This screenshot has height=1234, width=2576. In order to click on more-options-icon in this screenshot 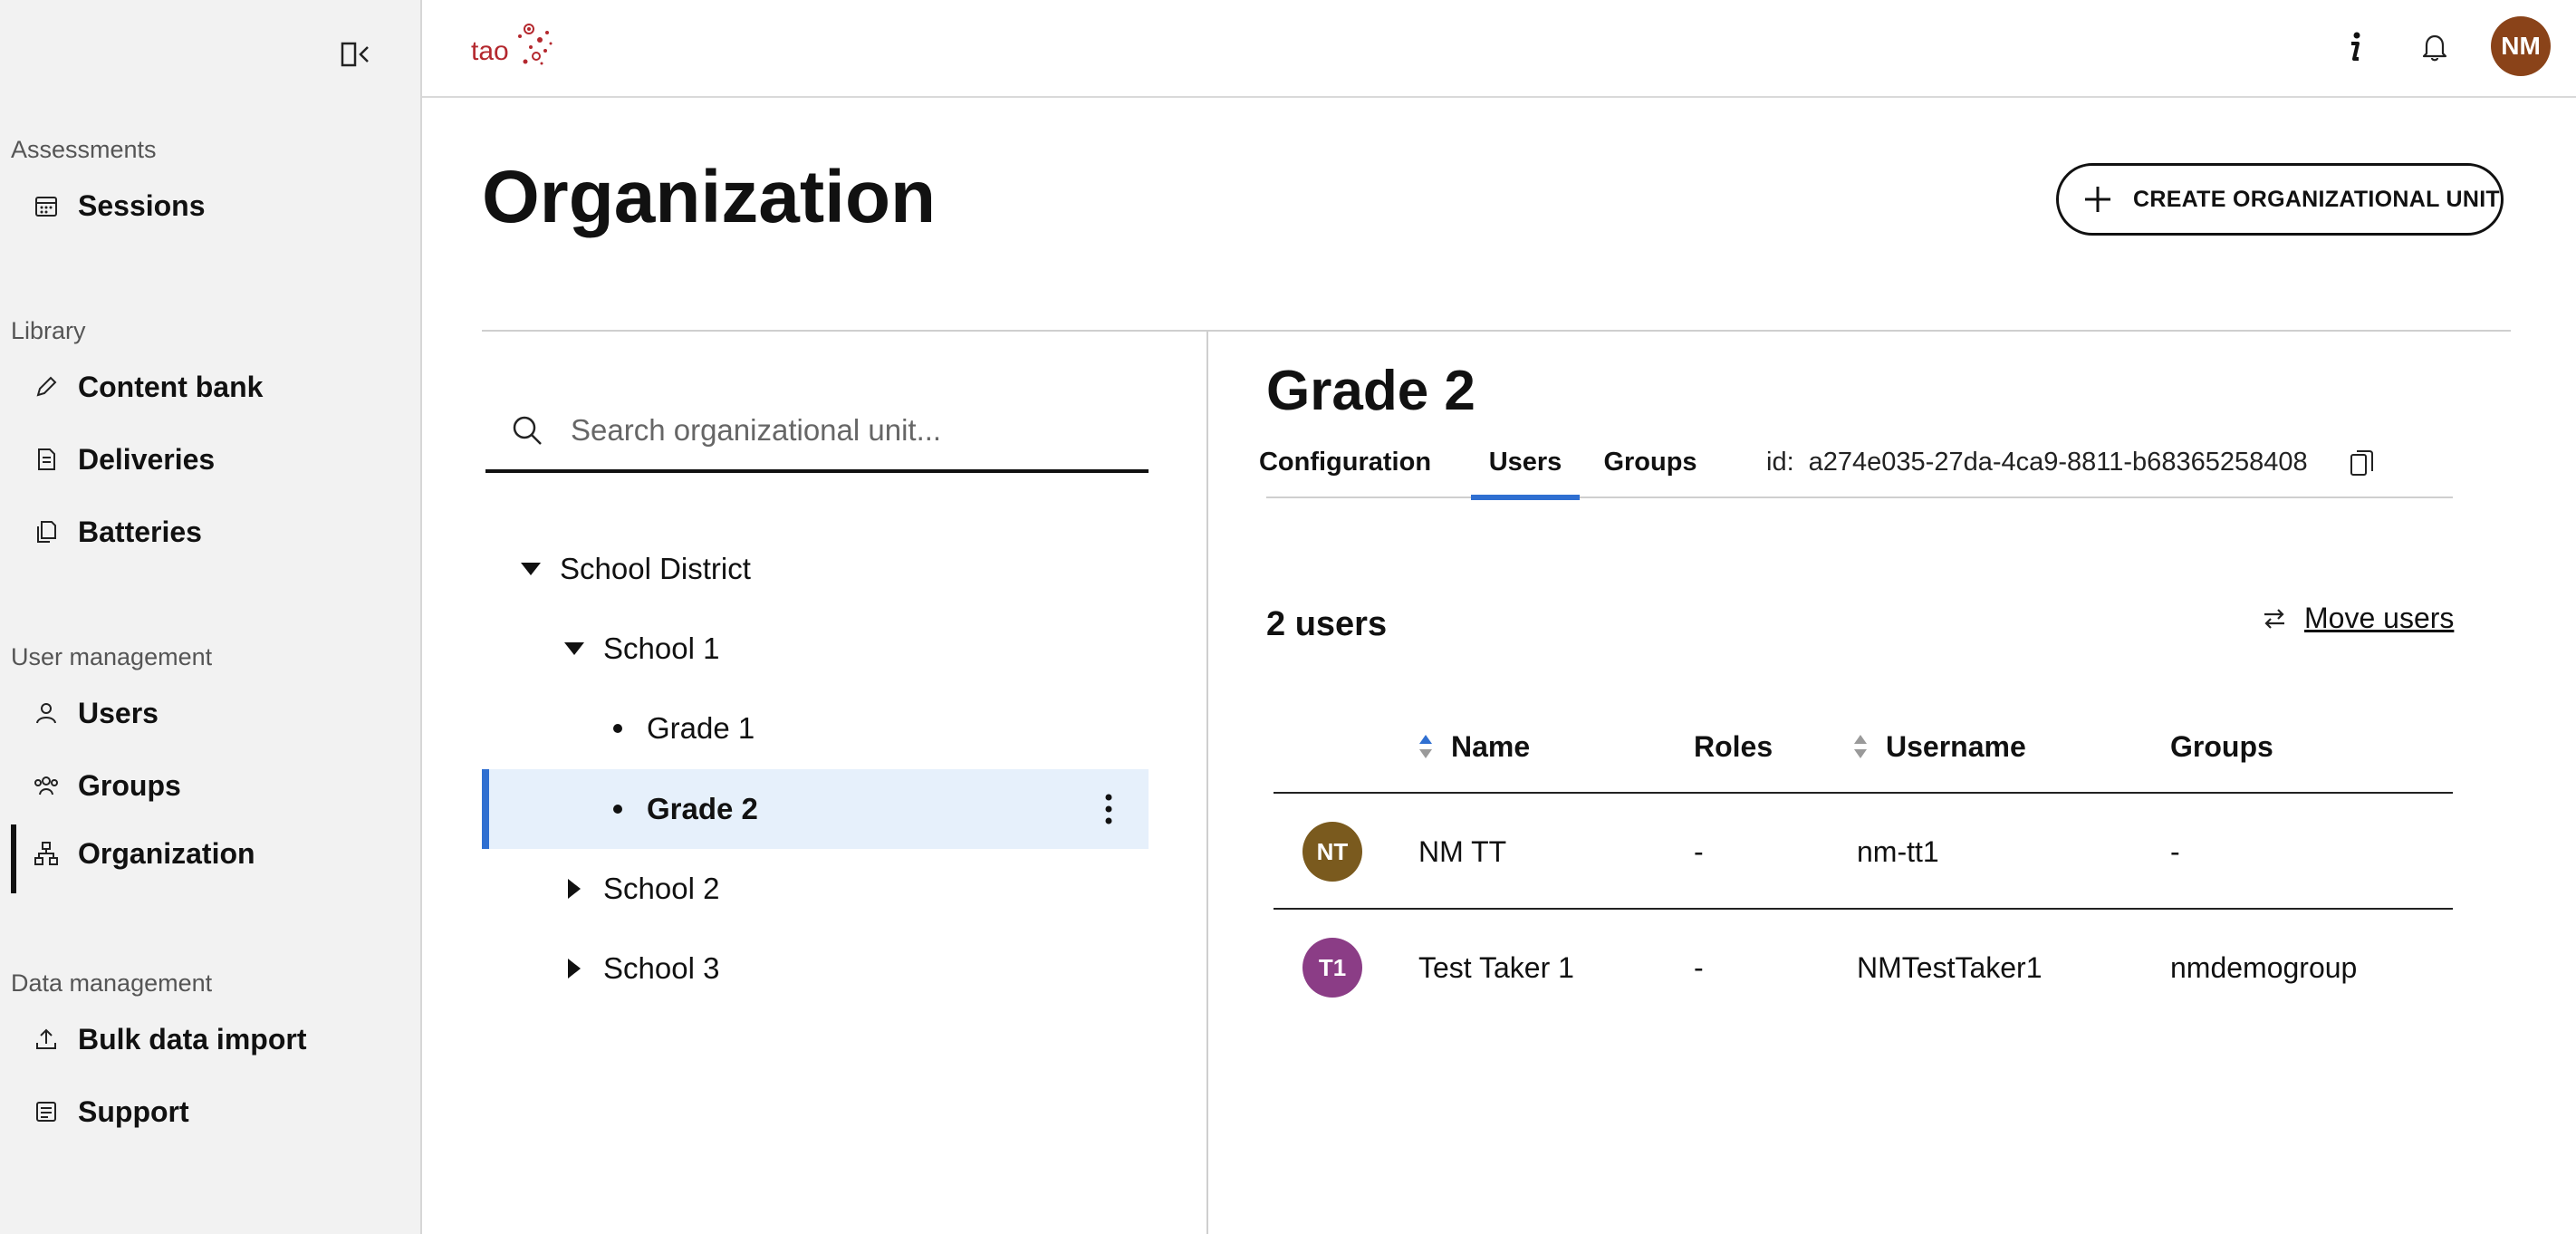, I will do `click(1108, 809)`.